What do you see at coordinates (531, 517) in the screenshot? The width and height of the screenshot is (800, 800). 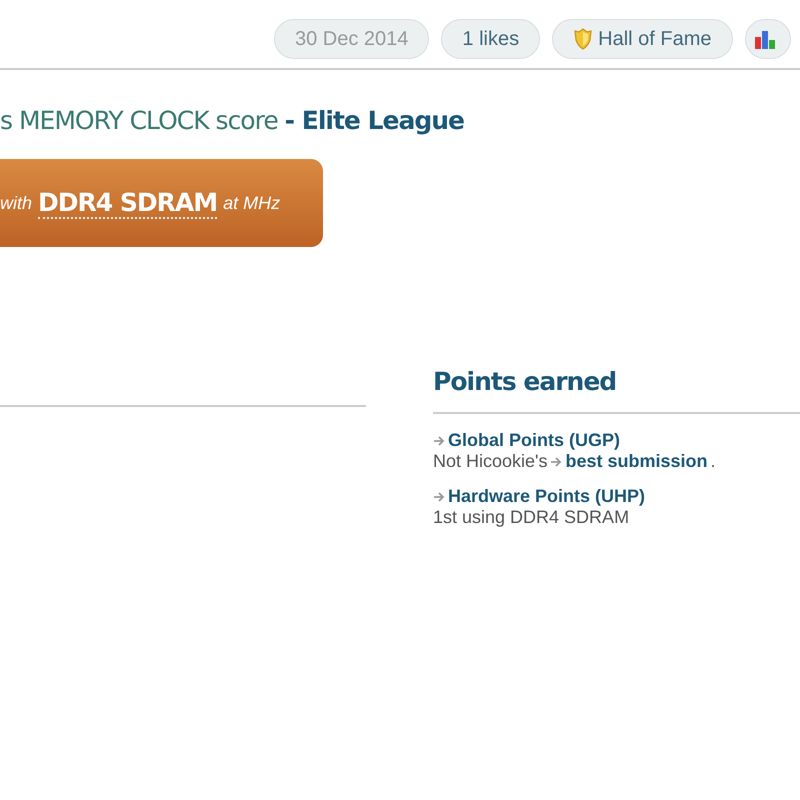 I see `note-text: 1st using DDR4 SDRAM` at bounding box center [531, 517].